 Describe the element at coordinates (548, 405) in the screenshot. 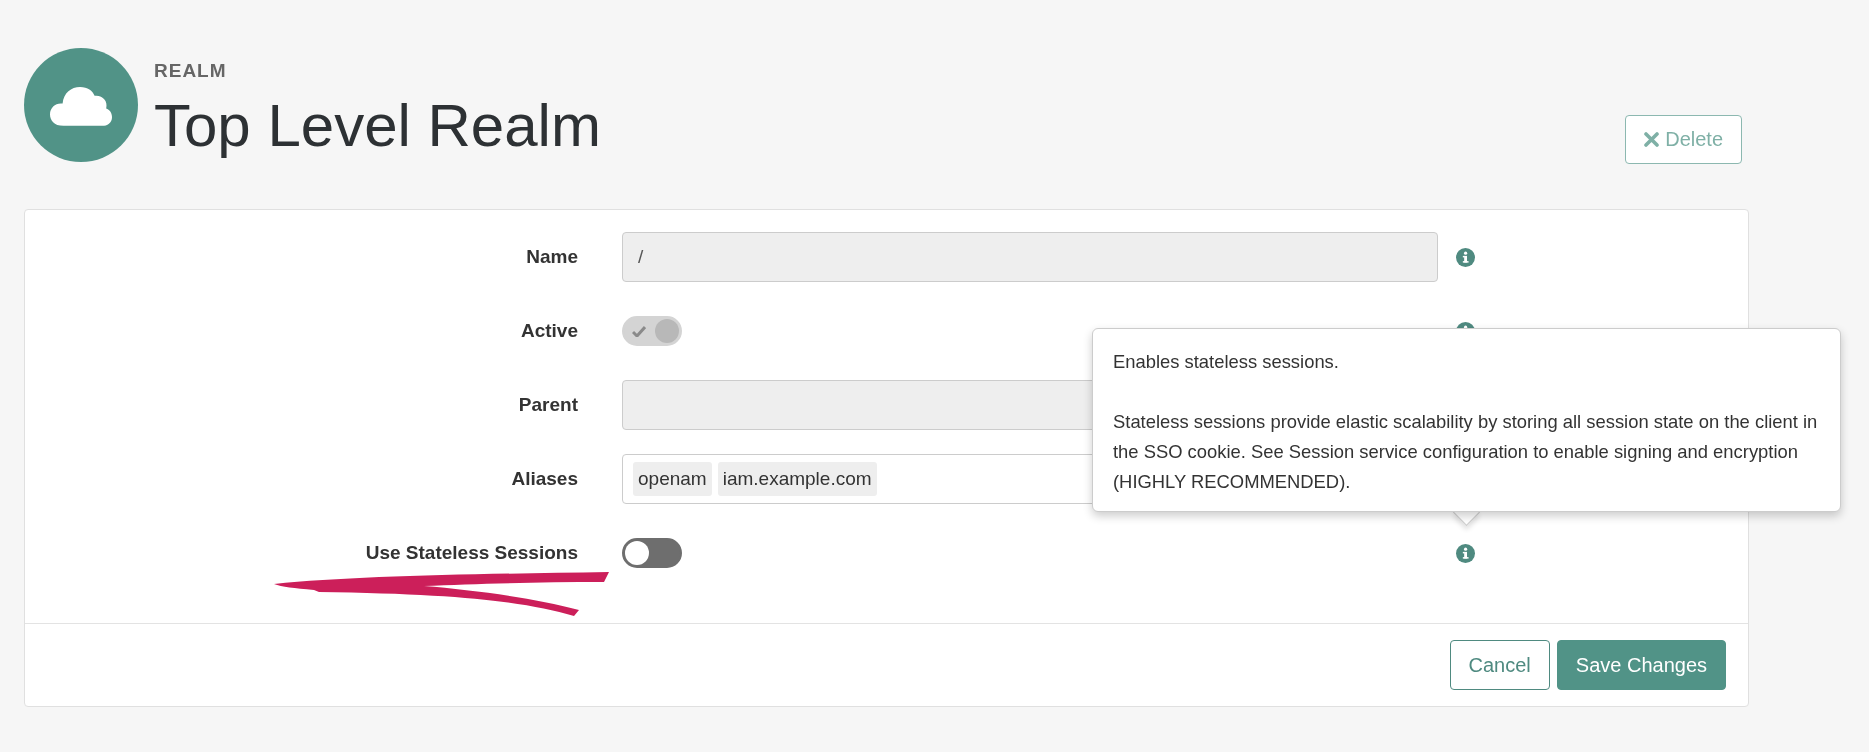

I see `field-label: Parent` at that location.